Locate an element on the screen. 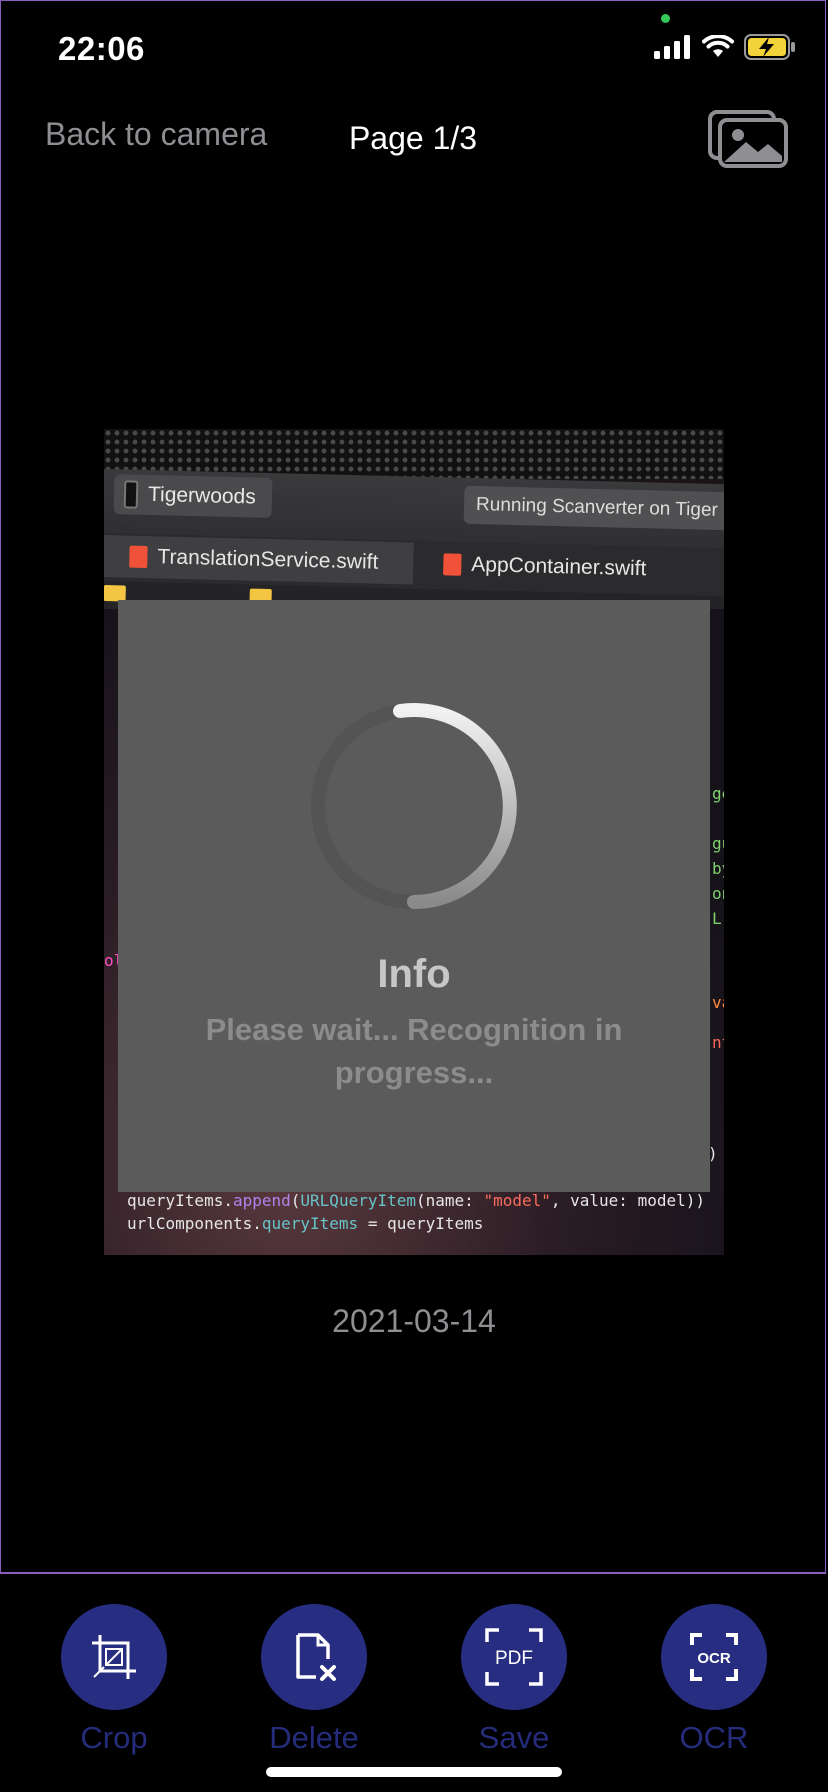 The width and height of the screenshot is (828, 1792). crop-icon is located at coordinates (114, 1657).